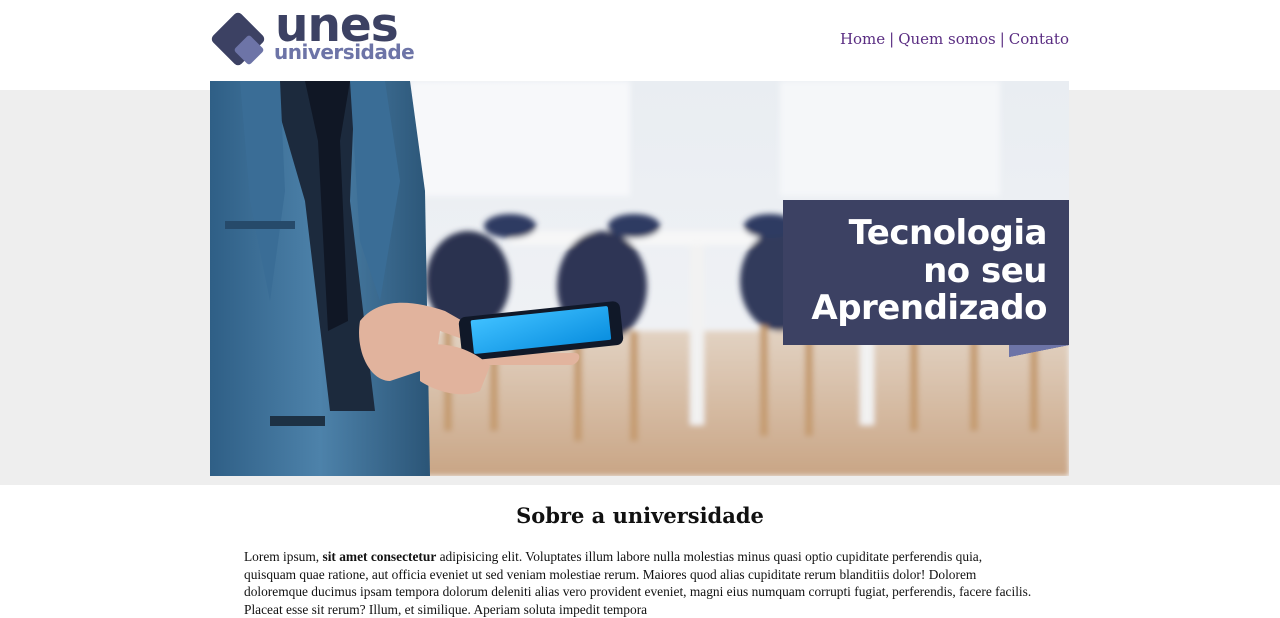 The image size is (1280, 618). What do you see at coordinates (929, 308) in the screenshot?
I see `banner-caption-line: Aprendizado` at bounding box center [929, 308].